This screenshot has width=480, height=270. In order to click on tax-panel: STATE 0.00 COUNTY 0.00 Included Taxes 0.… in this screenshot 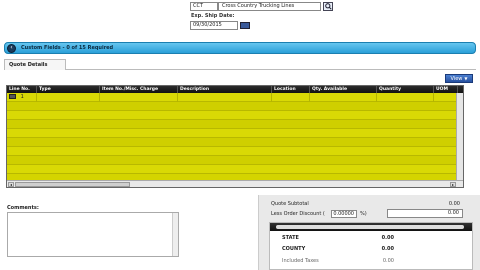, I will do `click(371, 246)`.